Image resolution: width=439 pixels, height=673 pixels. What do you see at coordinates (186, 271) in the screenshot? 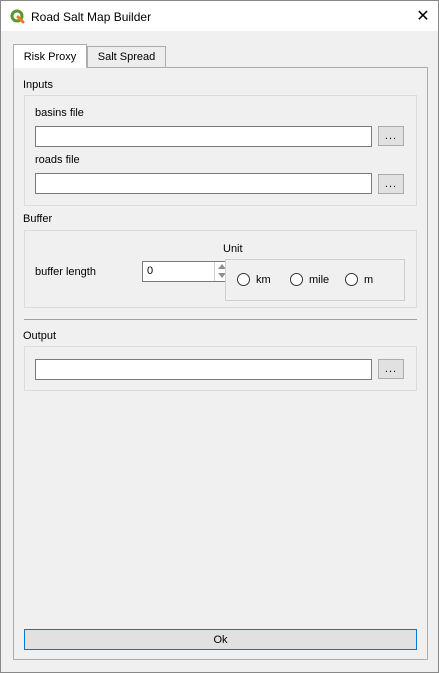
I see `buffer-length-spinbox: 0` at bounding box center [186, 271].